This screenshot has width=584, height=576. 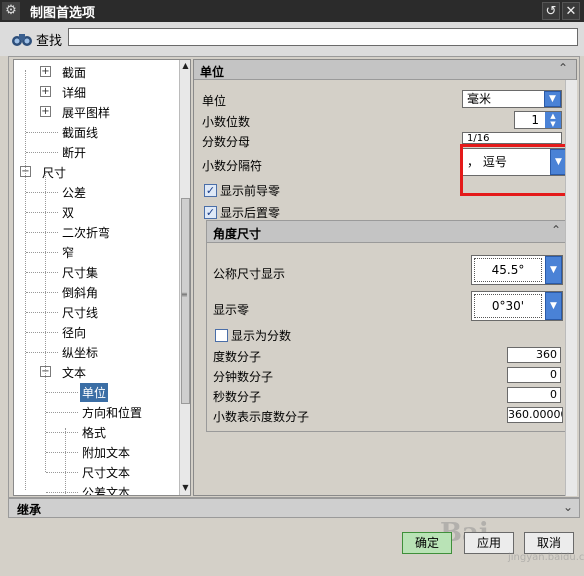 I want to click on tree-item-label: 径向, so click(x=74, y=333).